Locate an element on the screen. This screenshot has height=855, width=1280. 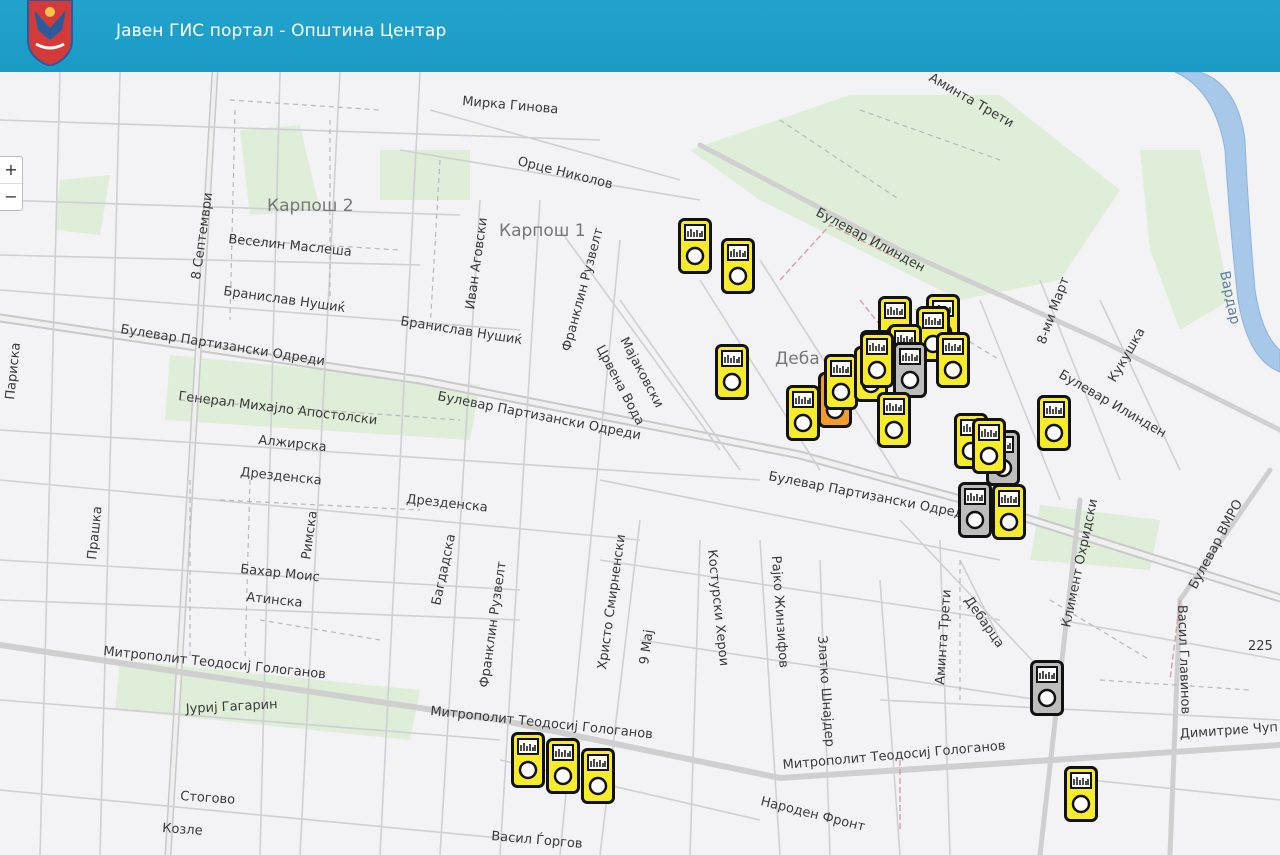
app-header: Јавен ГИС портал - Општина Центар is located at coordinates (640, 36).